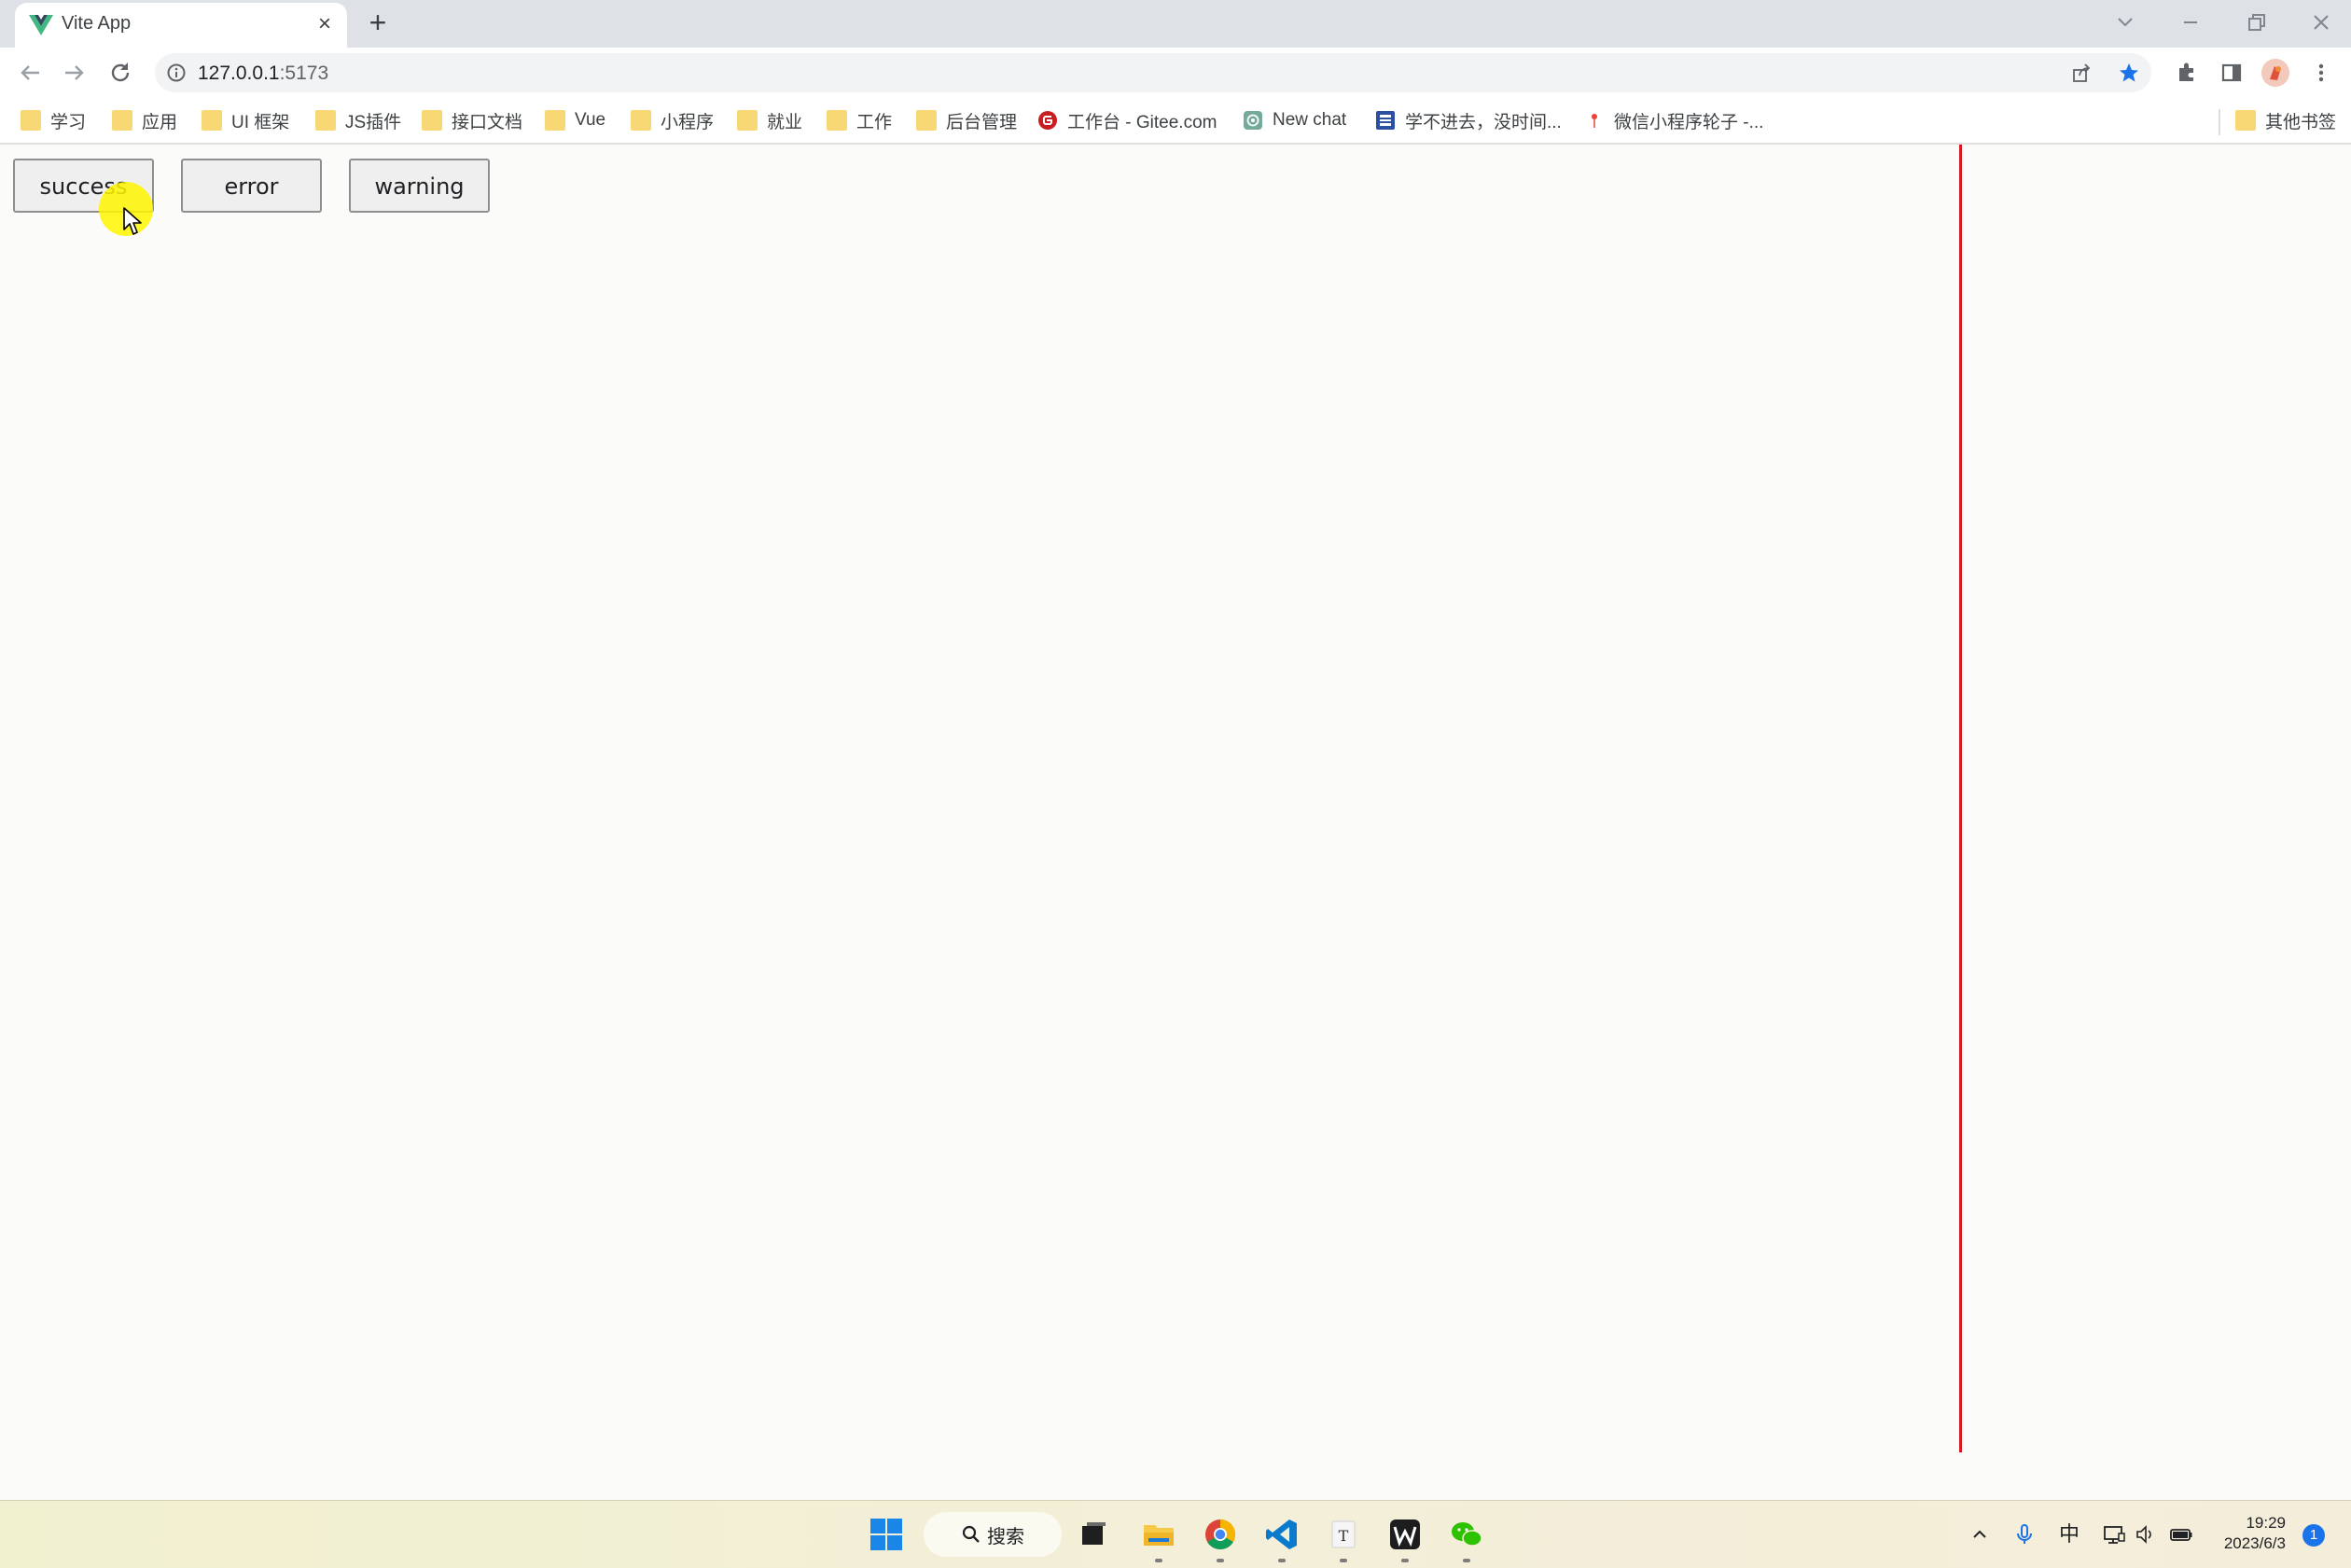  Describe the element at coordinates (1405, 1538) in the screenshot. I see `taskbar-app-wps` at that location.